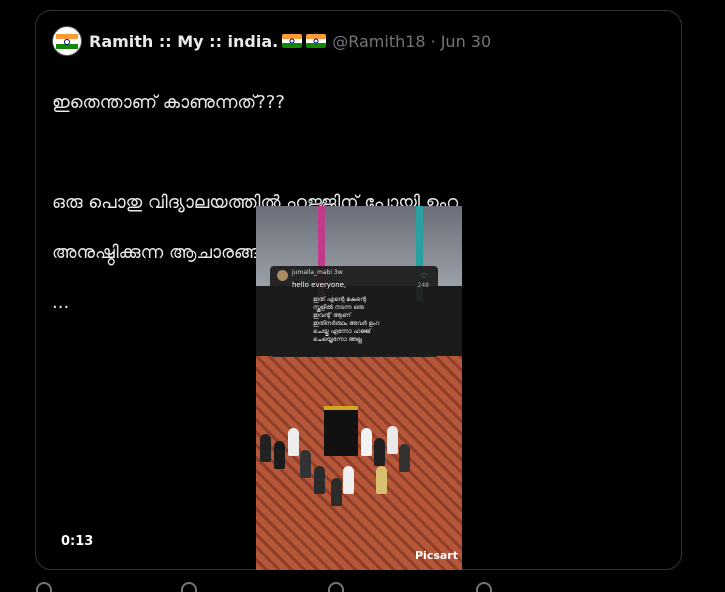 The height and width of the screenshot is (592, 725). What do you see at coordinates (436, 555) in the screenshot?
I see `picsart-watermark: Picsart` at bounding box center [436, 555].